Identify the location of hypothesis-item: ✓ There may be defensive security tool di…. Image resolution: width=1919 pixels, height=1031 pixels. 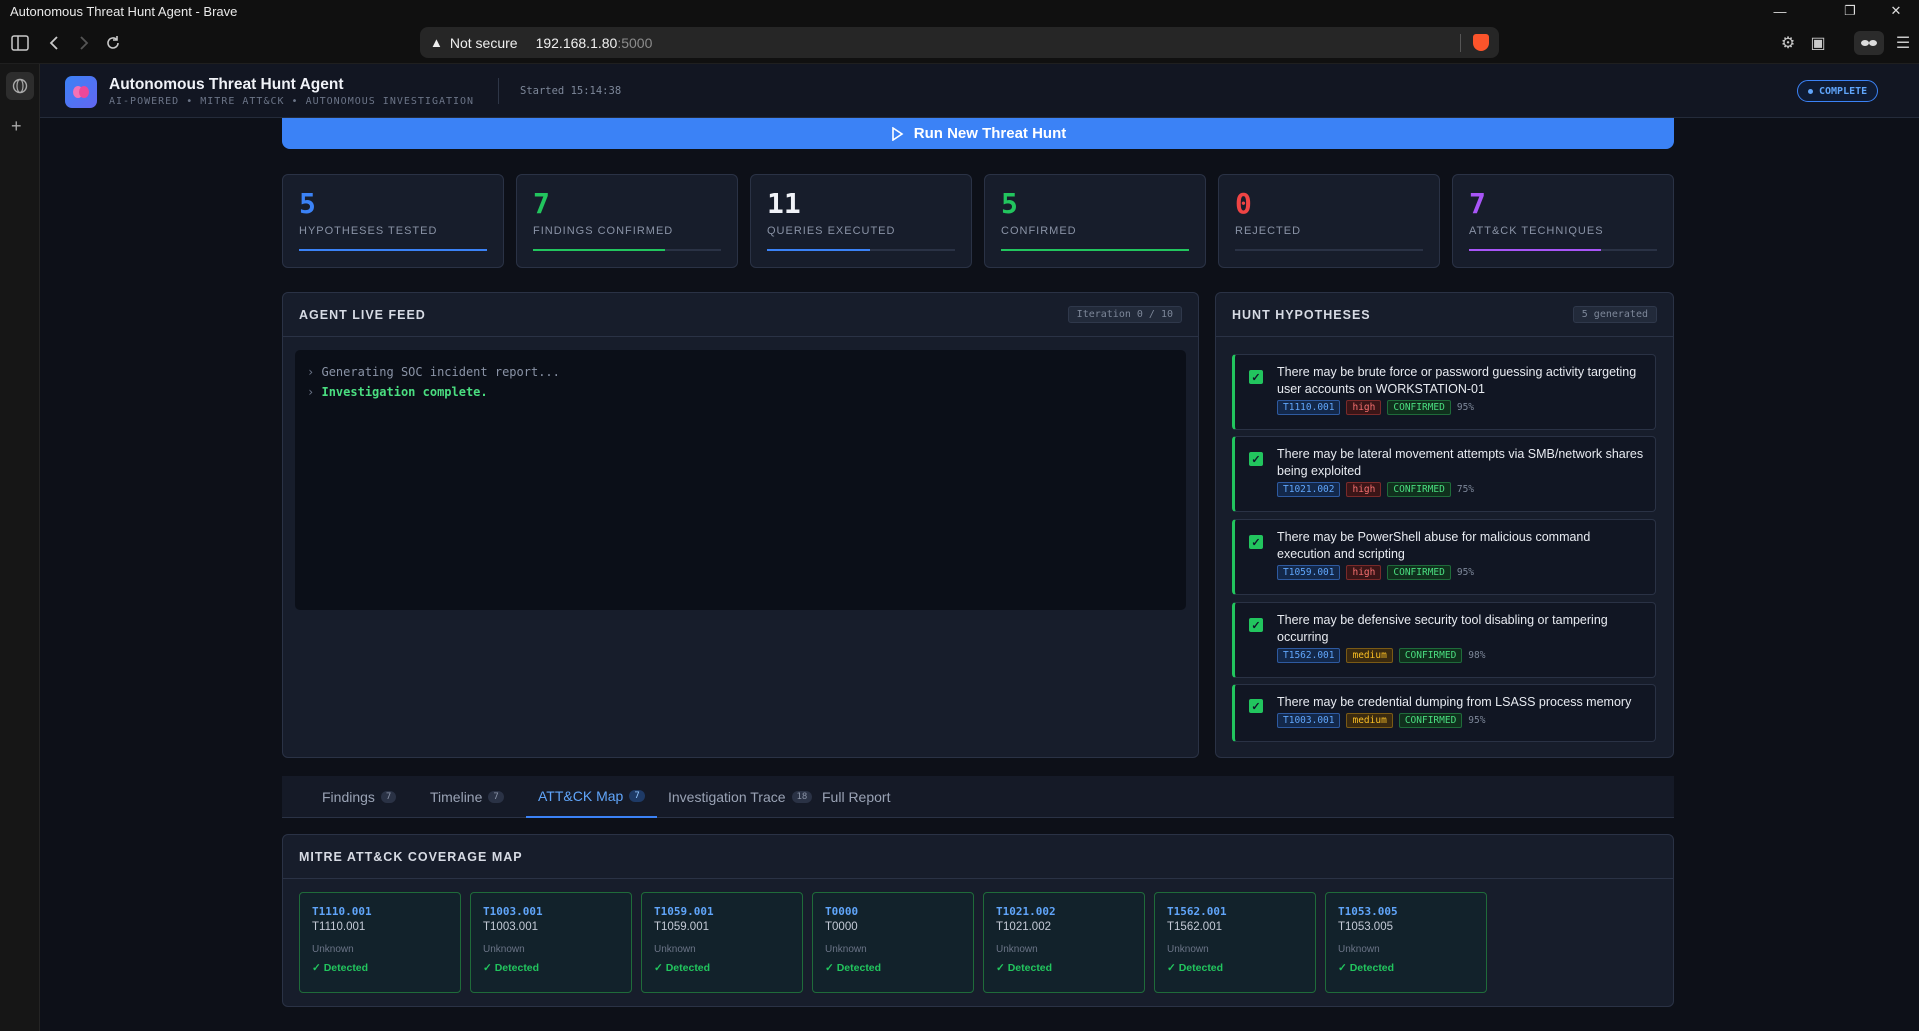
(1444, 640).